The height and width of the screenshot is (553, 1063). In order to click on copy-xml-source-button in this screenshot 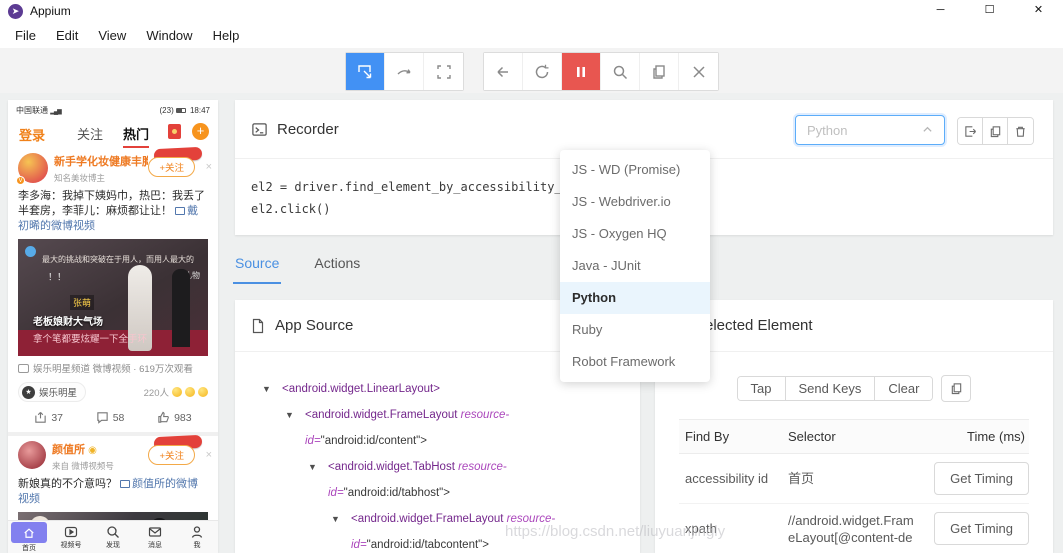, I will do `click(659, 71)`.